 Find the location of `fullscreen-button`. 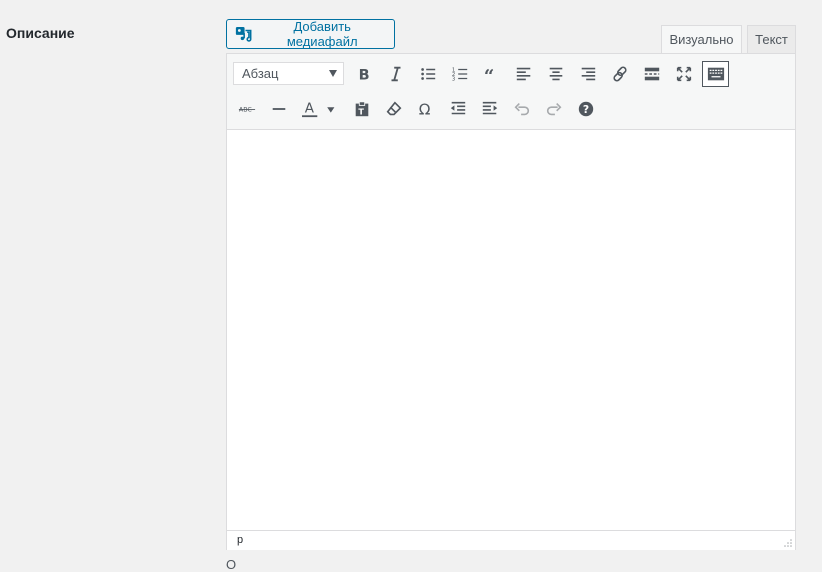

fullscreen-button is located at coordinates (684, 74).